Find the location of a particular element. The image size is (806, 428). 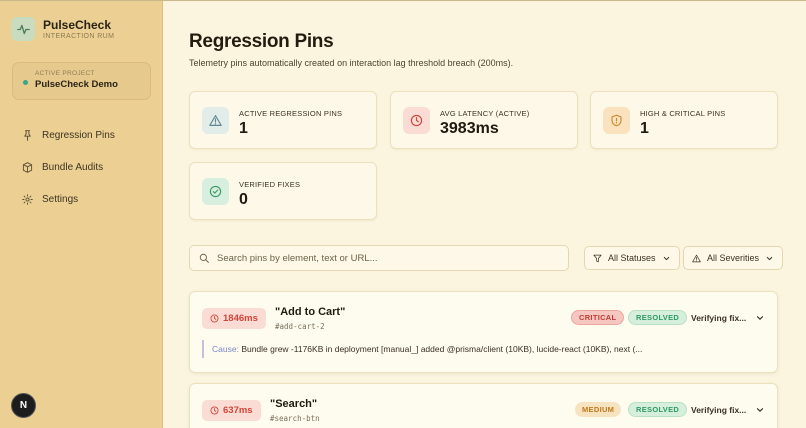

project-name: PulseCheck Demo is located at coordinates (76, 84).